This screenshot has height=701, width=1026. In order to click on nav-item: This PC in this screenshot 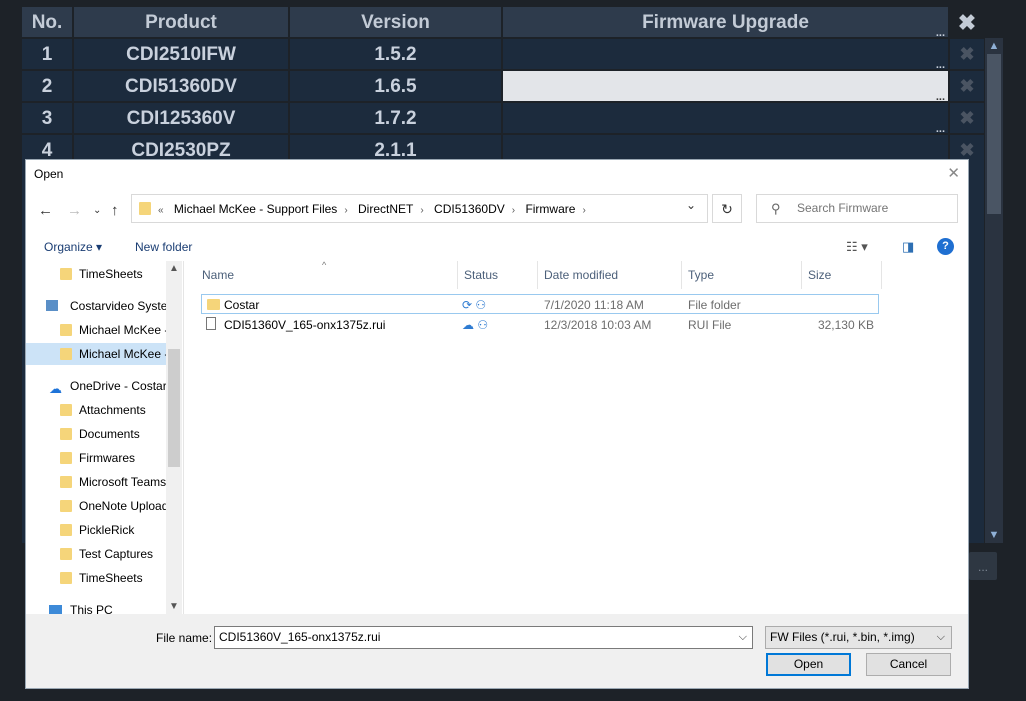, I will do `click(104, 606)`.